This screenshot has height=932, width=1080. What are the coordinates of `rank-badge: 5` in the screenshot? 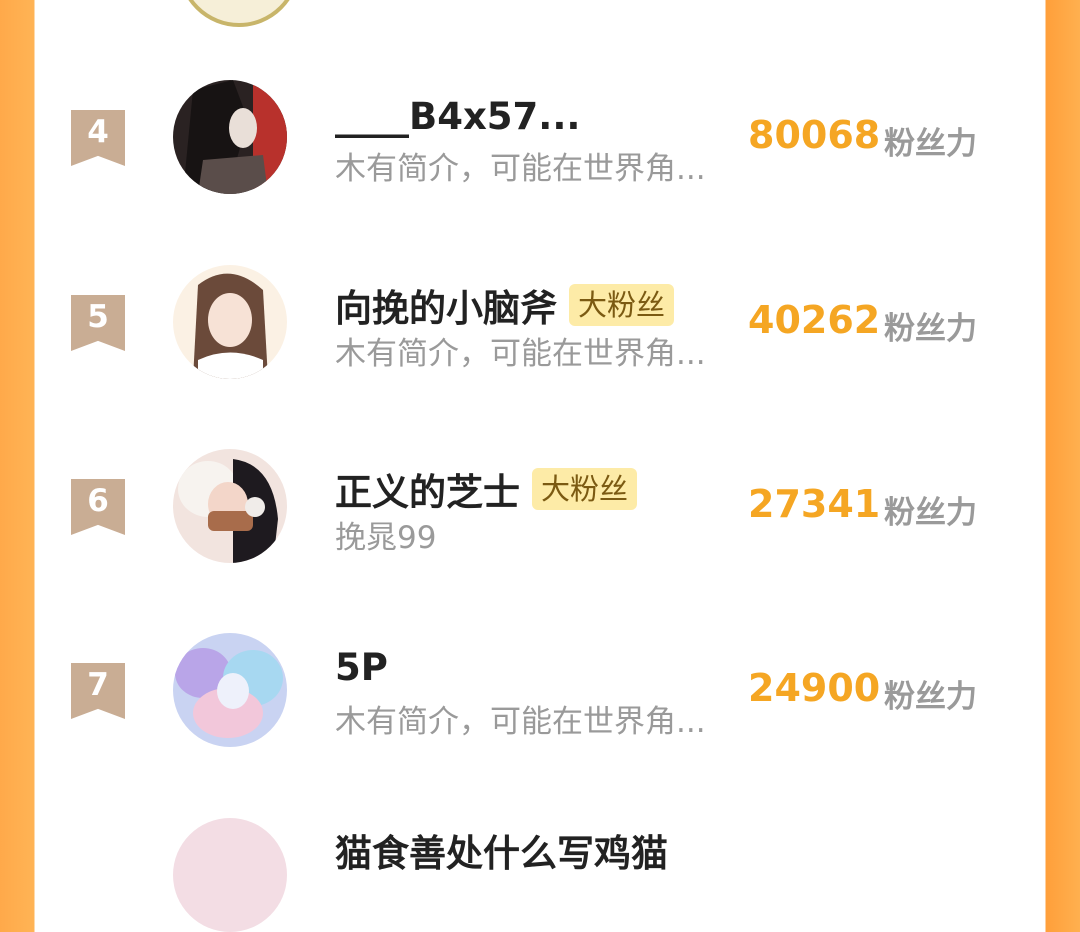 It's located at (98, 323).